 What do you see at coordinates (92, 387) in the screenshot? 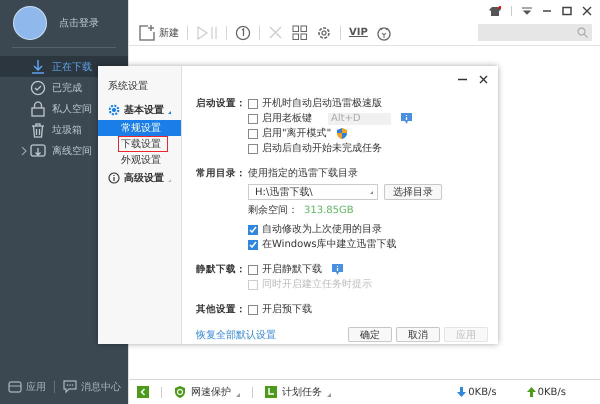
I see `footer-item: 消息中心` at bounding box center [92, 387].